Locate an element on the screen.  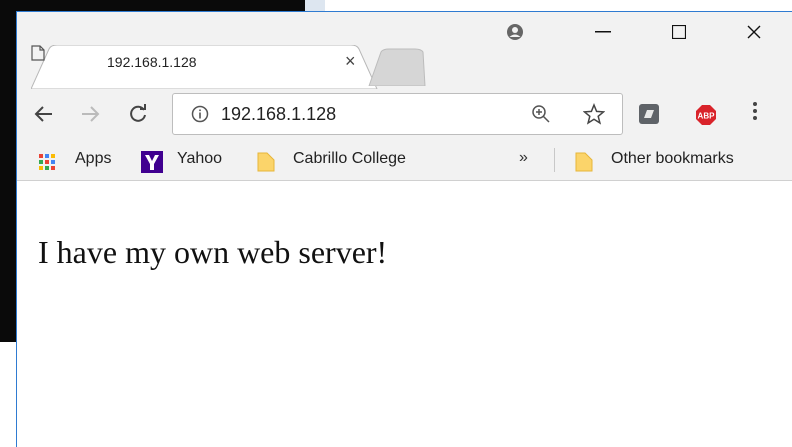
new-tab-button is located at coordinates (397, 67).